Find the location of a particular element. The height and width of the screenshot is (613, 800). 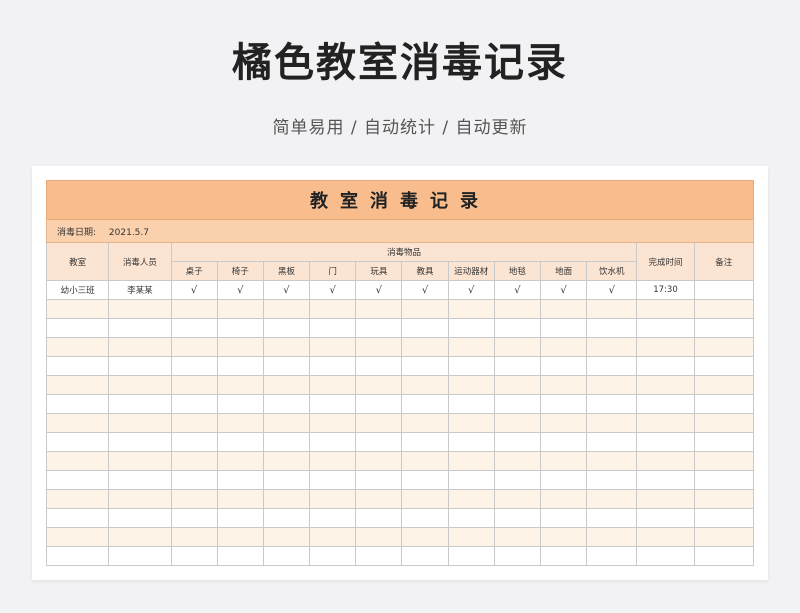

header-completed-time: 完成时间 is located at coordinates (665, 261).